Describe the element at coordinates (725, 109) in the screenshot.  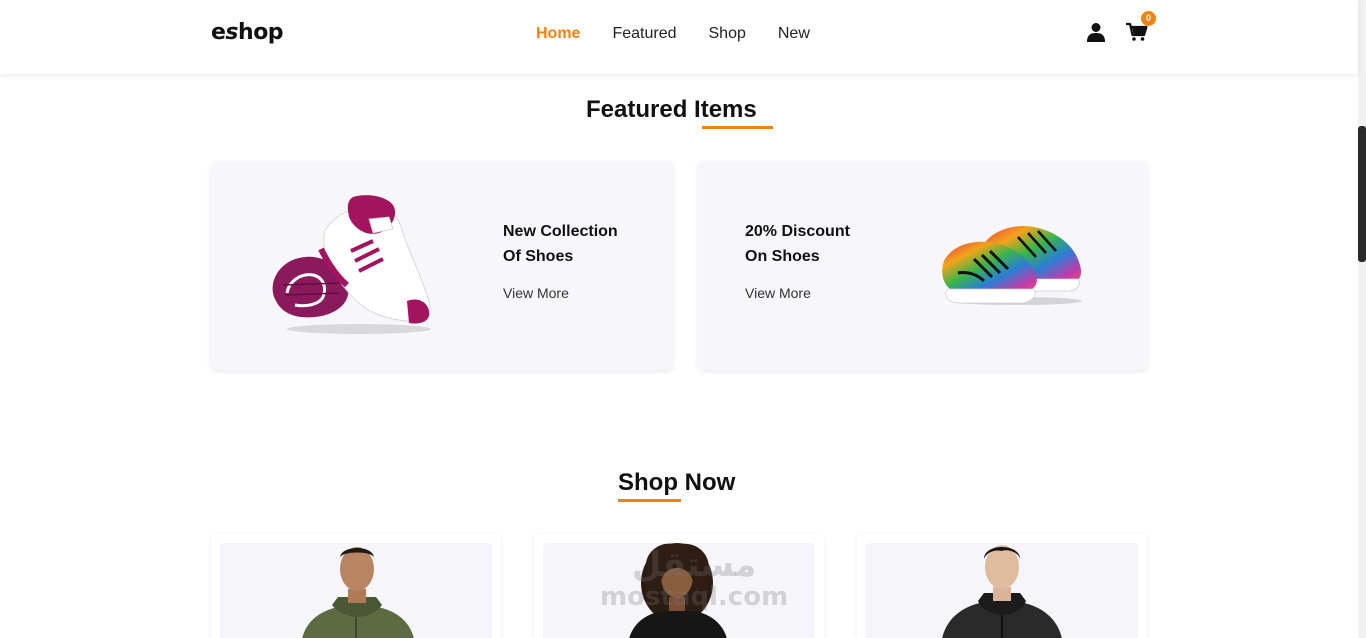
I see `featured-title-word-2: Items` at that location.